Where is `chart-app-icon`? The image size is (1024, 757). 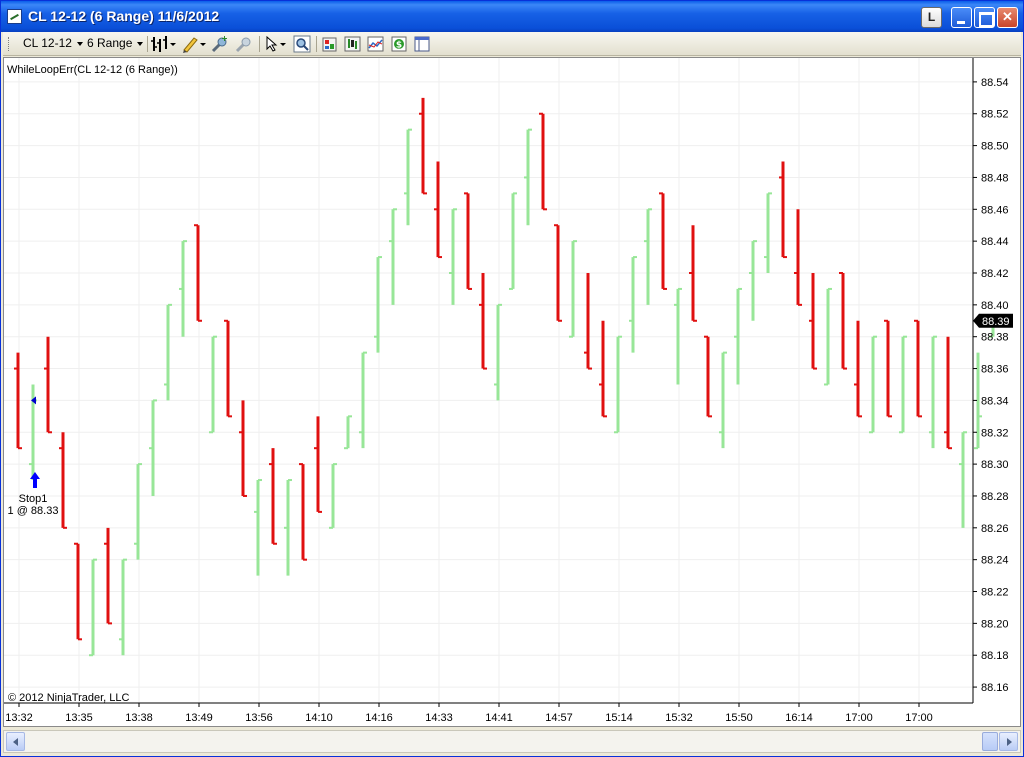 chart-app-icon is located at coordinates (14, 16).